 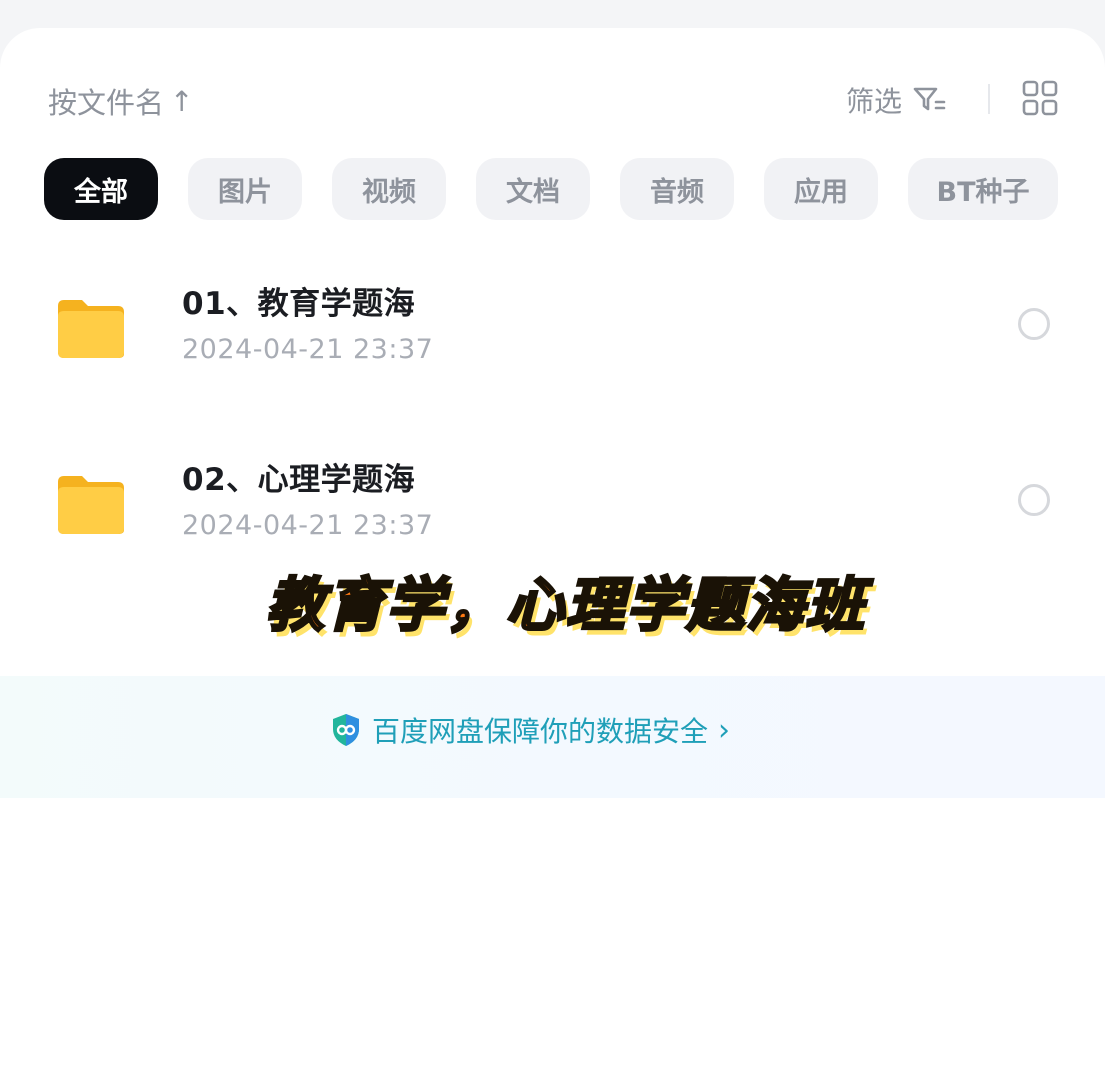 What do you see at coordinates (724, 730) in the screenshot?
I see `chevron-right-icon: ›` at bounding box center [724, 730].